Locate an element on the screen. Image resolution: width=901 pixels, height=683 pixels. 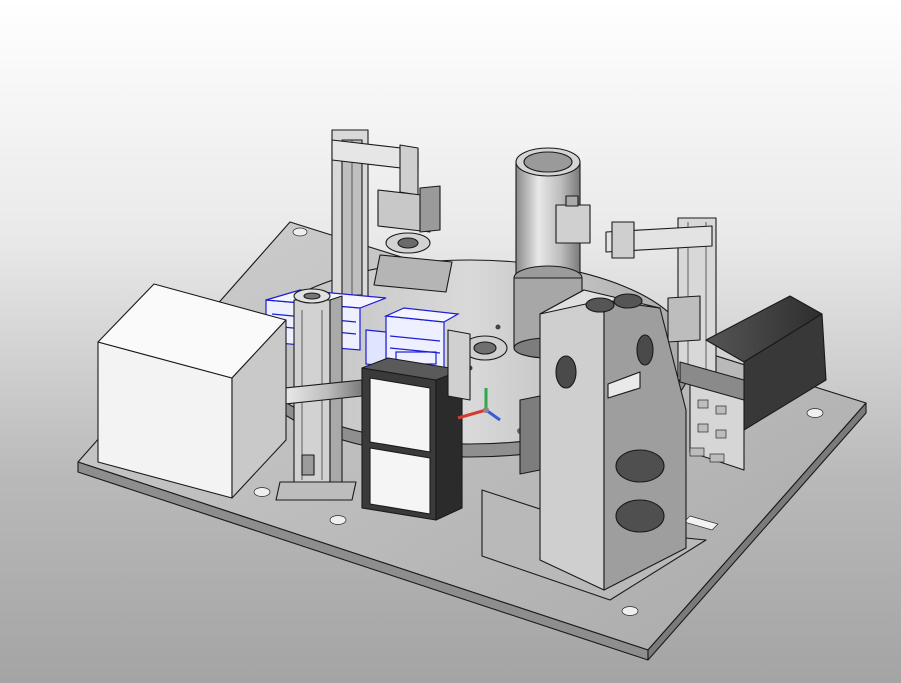
control-cabinet is located at coordinates (192, 391).